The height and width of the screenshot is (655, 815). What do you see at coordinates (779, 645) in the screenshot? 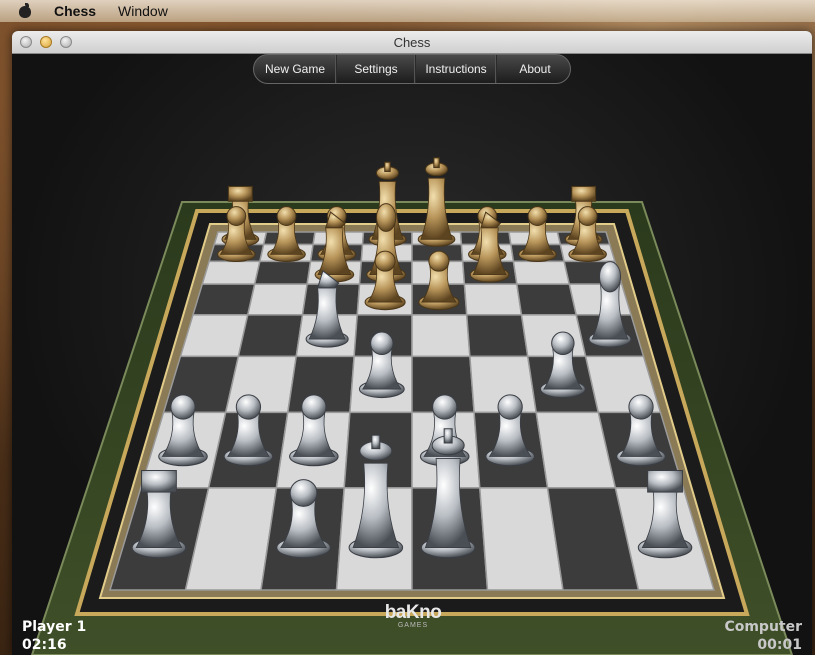
I see `computer-clock: 00:01` at bounding box center [779, 645].